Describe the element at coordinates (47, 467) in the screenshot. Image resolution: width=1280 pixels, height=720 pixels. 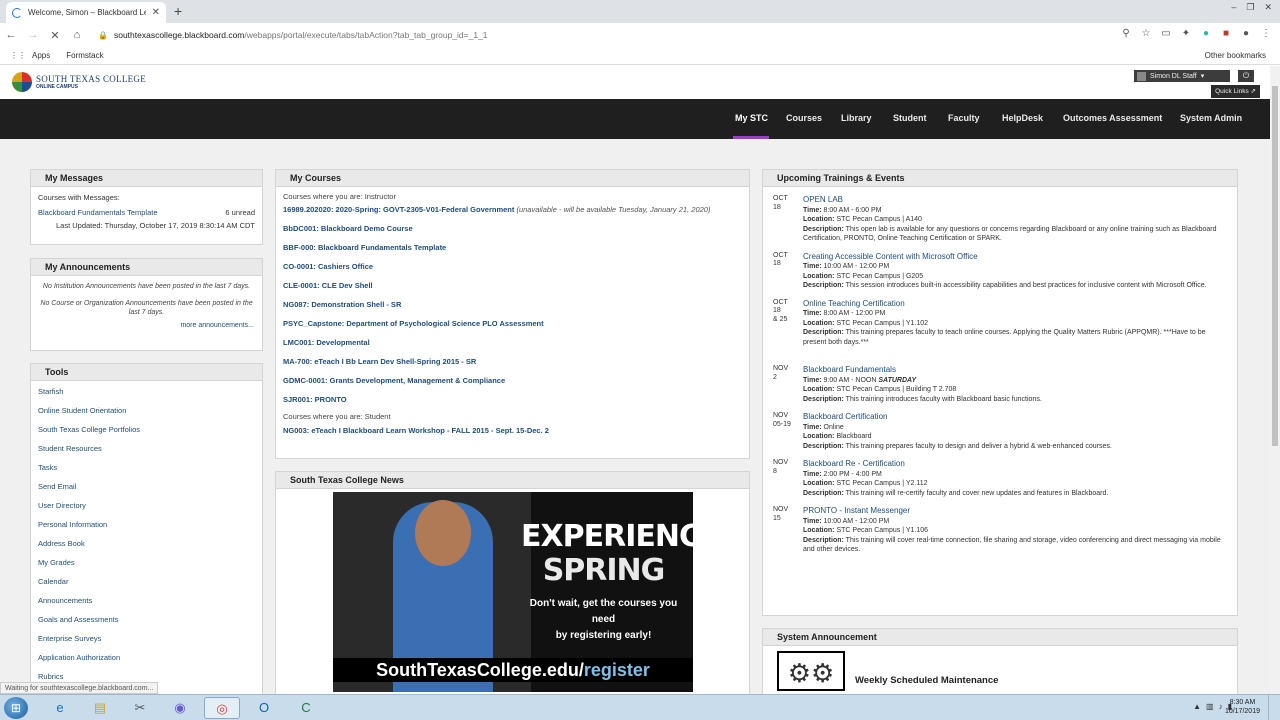
I see `tool-link: Tasks` at that location.